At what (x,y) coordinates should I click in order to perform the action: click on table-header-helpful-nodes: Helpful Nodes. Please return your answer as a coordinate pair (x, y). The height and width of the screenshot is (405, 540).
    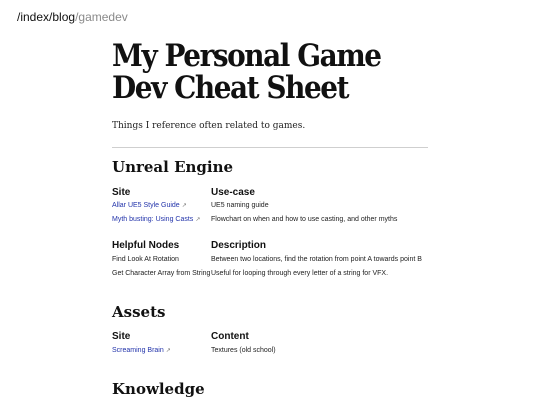
    Looking at the image, I should click on (146, 245).